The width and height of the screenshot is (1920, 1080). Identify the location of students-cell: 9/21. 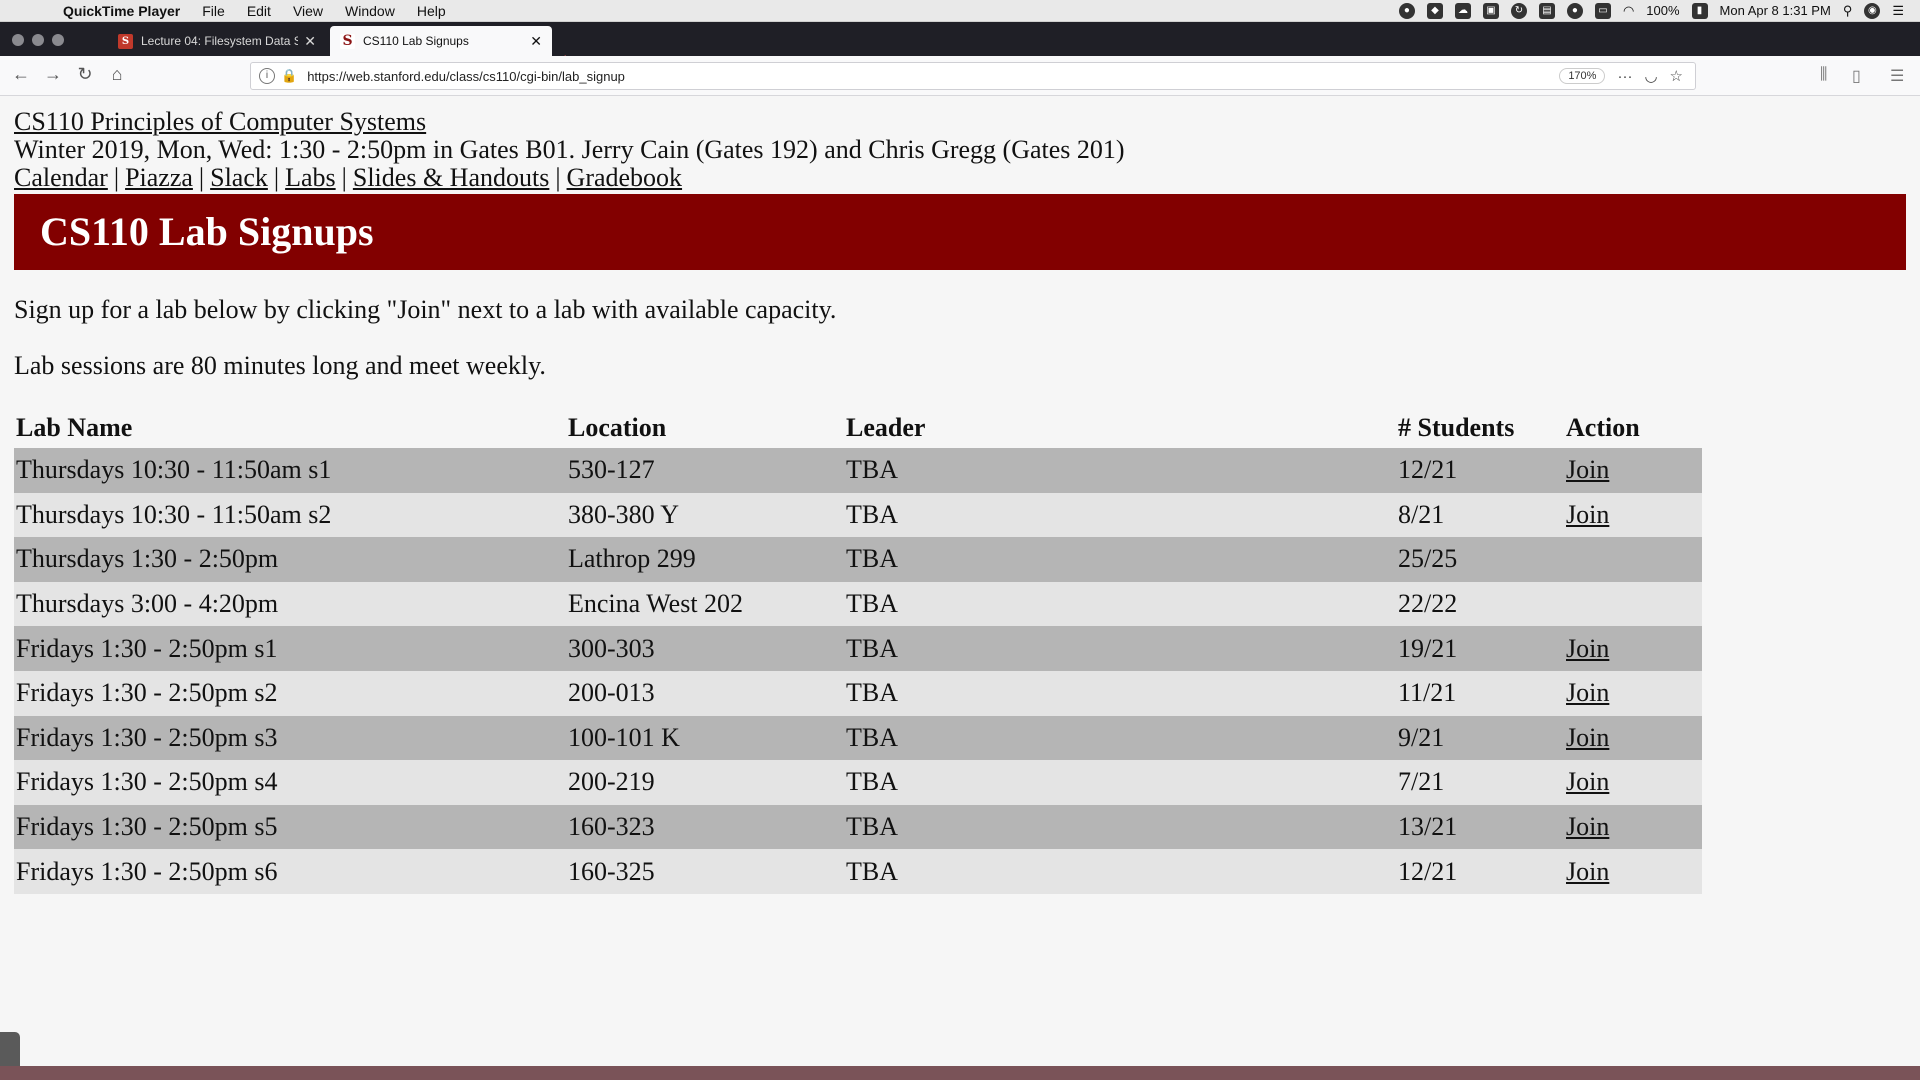
(1421, 737).